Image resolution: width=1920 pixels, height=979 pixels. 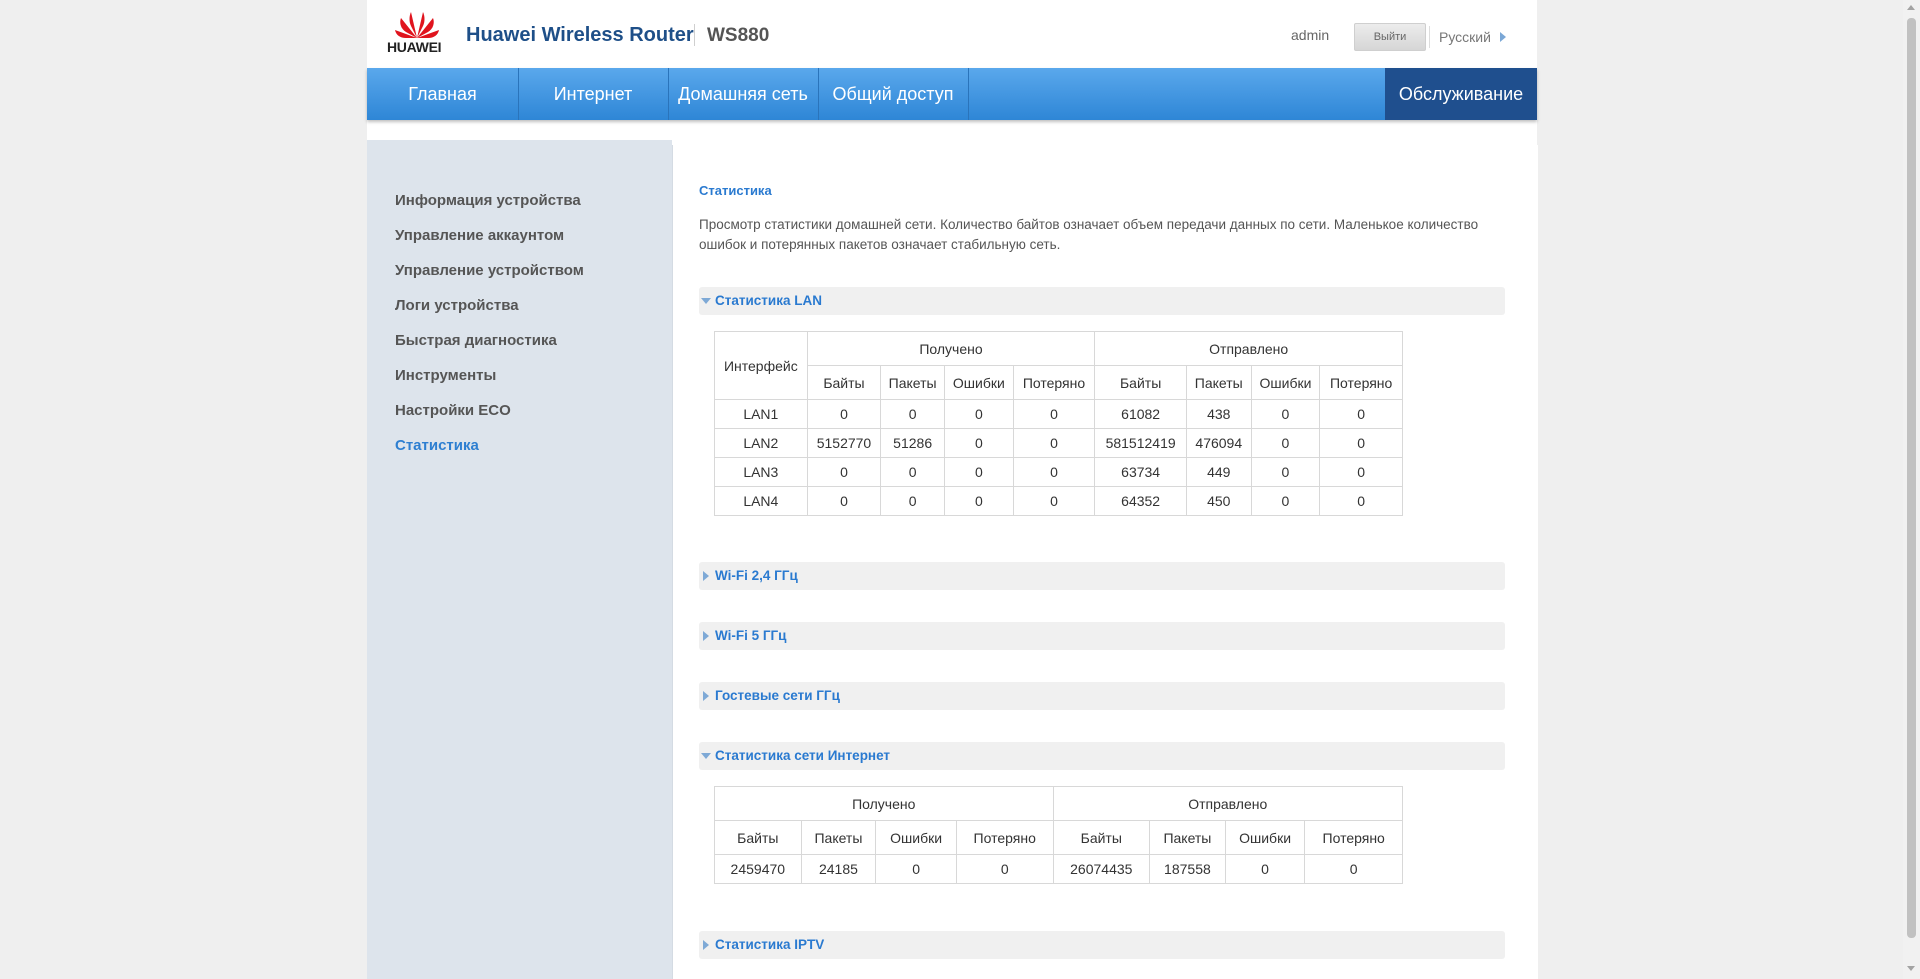 What do you see at coordinates (1911, 478) in the screenshot?
I see `scrollbar-thumb` at bounding box center [1911, 478].